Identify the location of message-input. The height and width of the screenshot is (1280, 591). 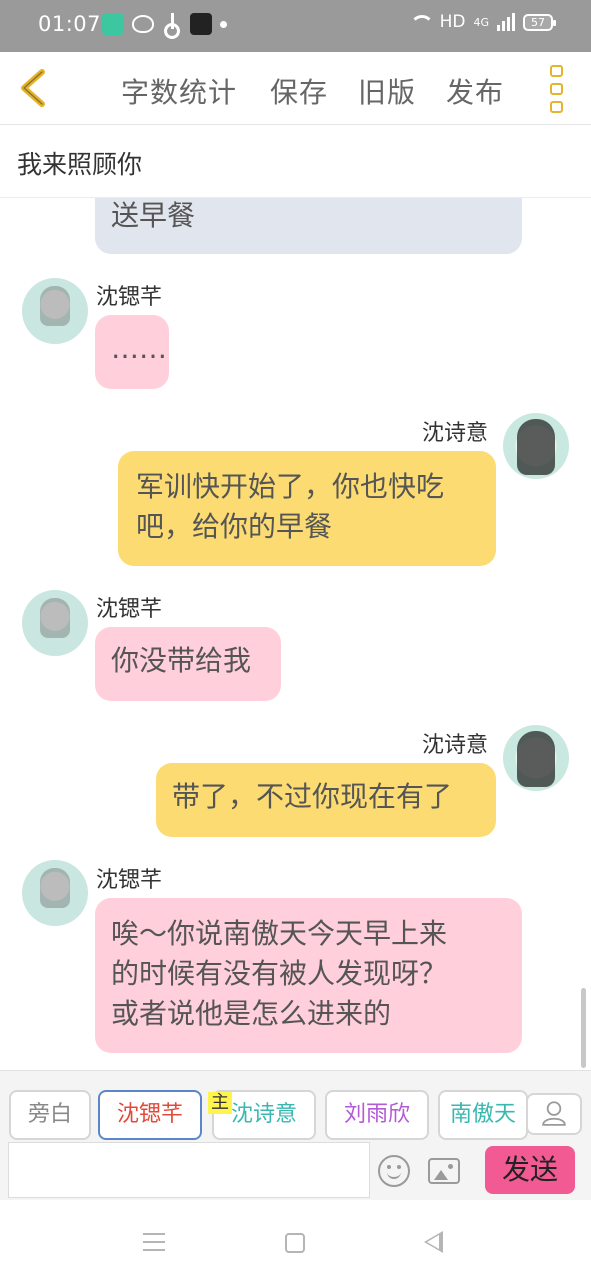
(189, 1170).